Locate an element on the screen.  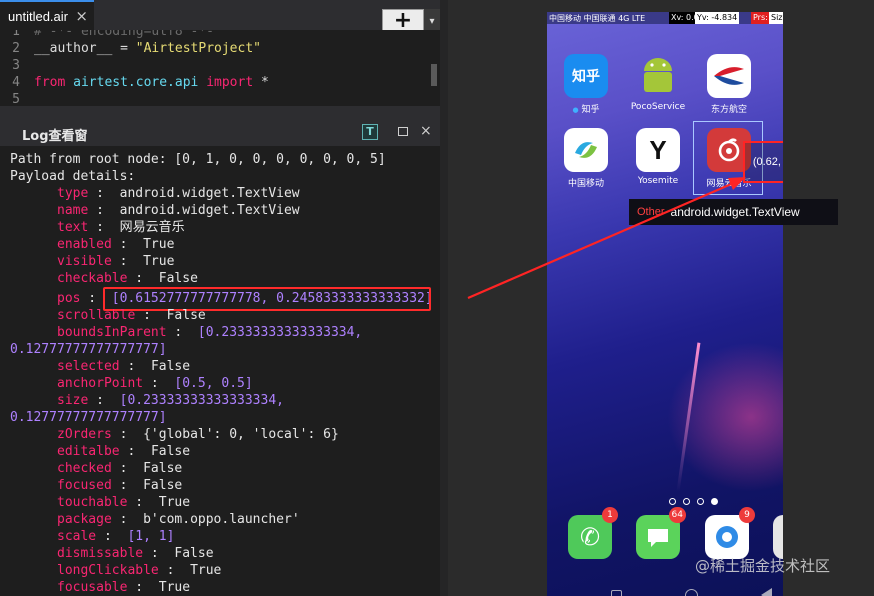
attr-key: checkable is located at coordinates (92, 278).